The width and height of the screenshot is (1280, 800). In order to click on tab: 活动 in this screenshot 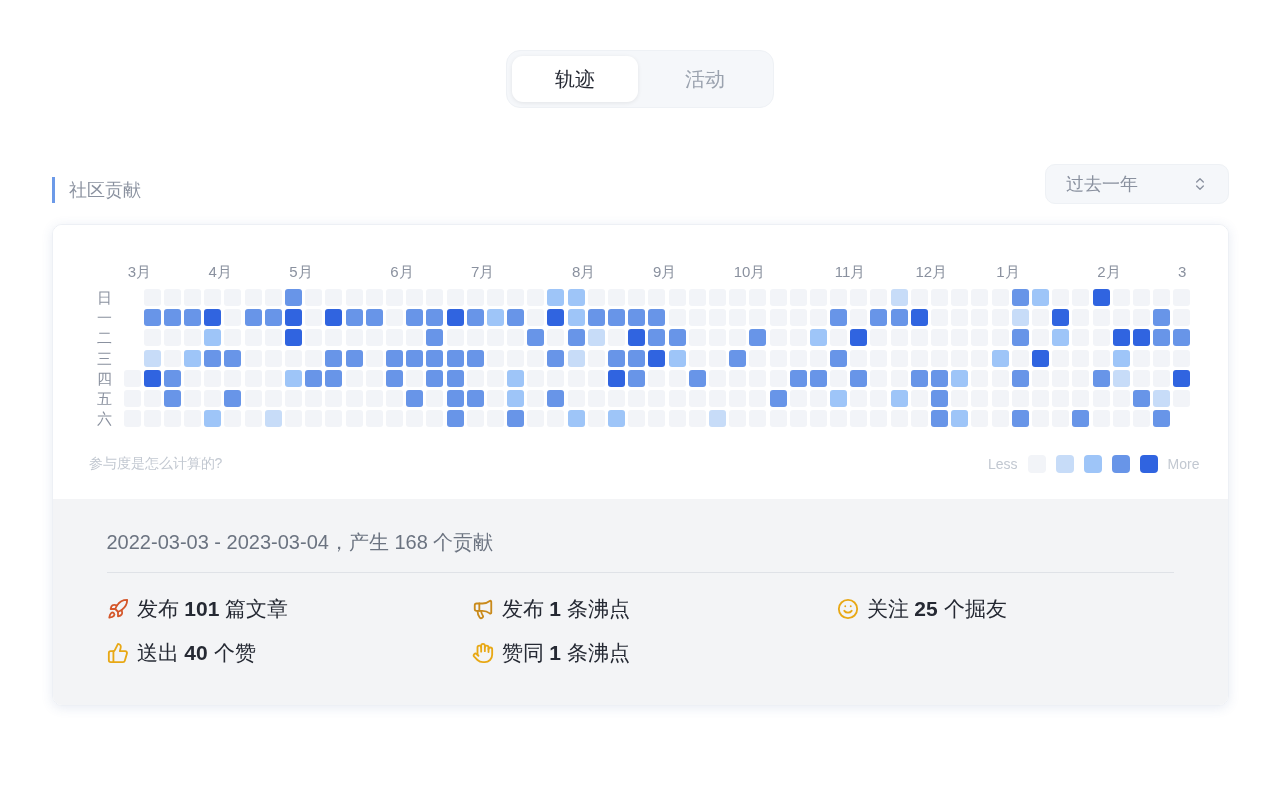, I will do `click(705, 79)`.